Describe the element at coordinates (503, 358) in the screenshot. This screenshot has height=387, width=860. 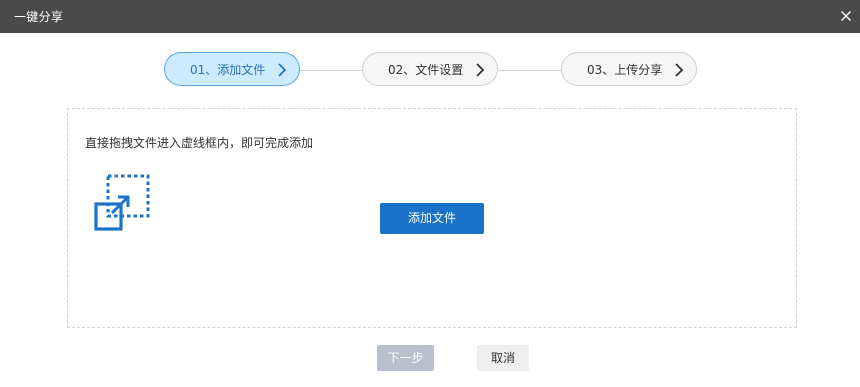
I see `cancel-button: 取消` at that location.